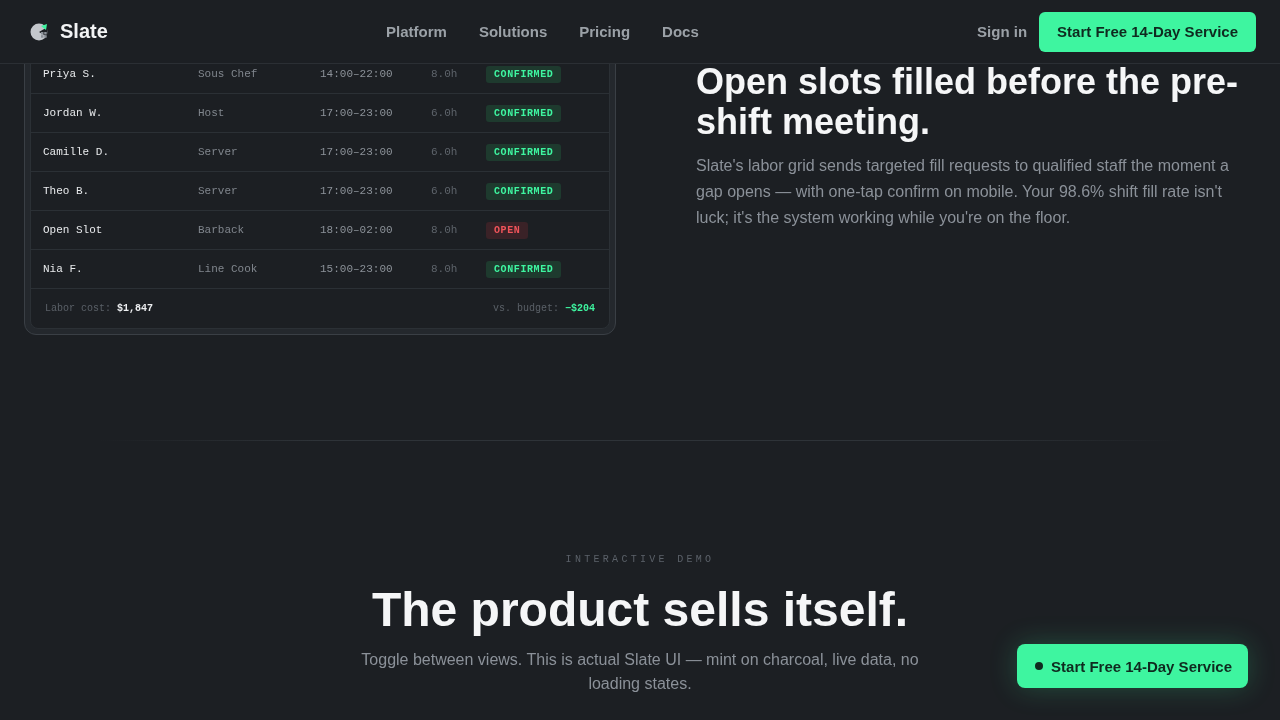 This screenshot has width=1280, height=720. I want to click on budget-label: vs. budget:, so click(525, 308).